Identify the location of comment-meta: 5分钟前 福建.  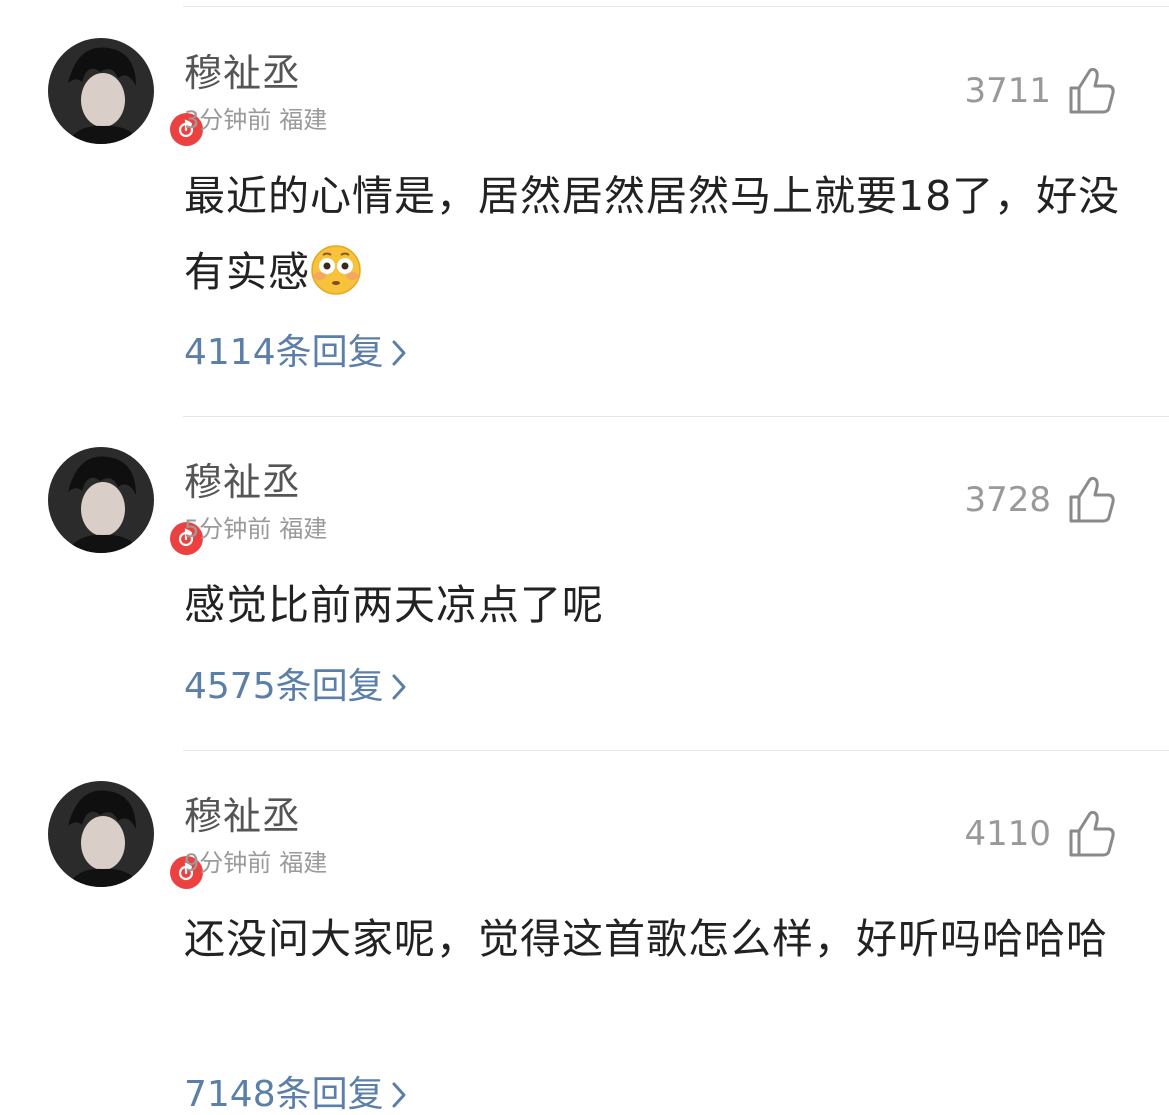
(255, 529).